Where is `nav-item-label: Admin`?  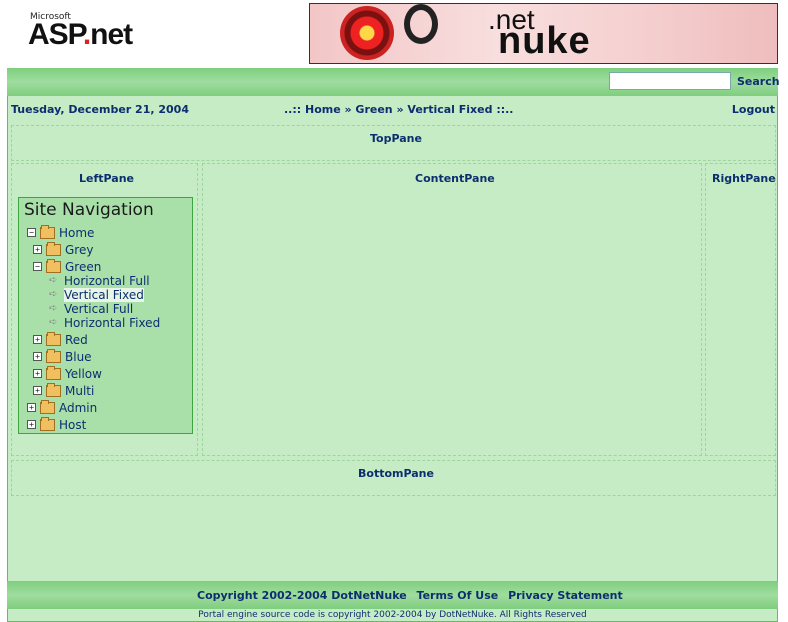 nav-item-label: Admin is located at coordinates (78, 408).